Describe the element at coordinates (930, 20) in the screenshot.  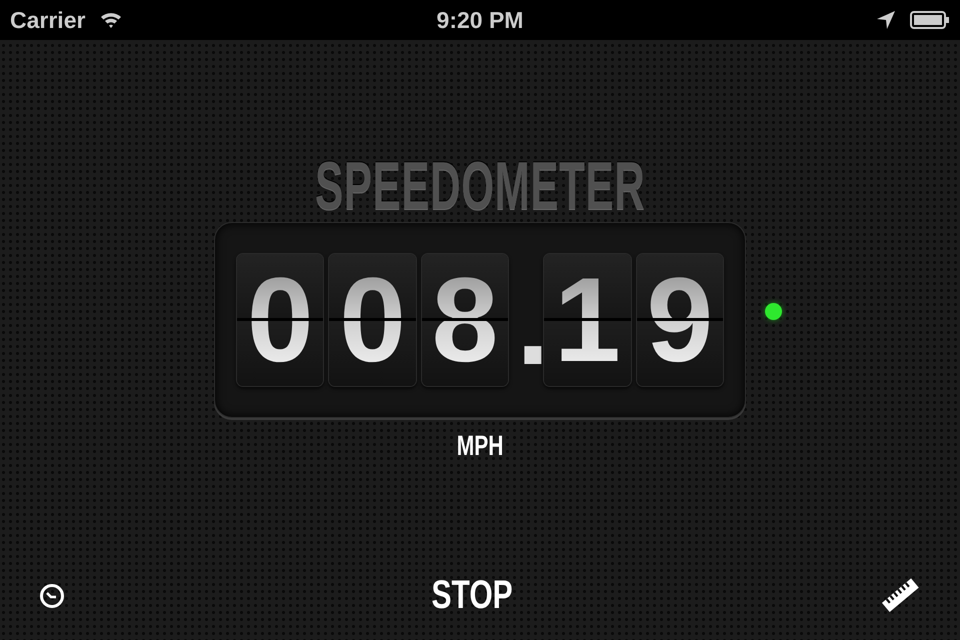
I see `battery-icon` at that location.